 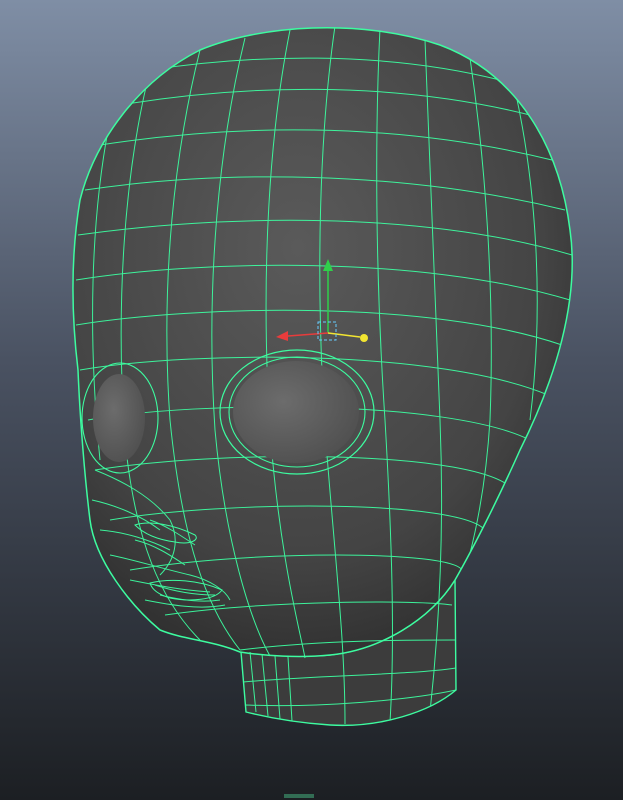 I want to click on z-axis-handle-knob, so click(x=364, y=338).